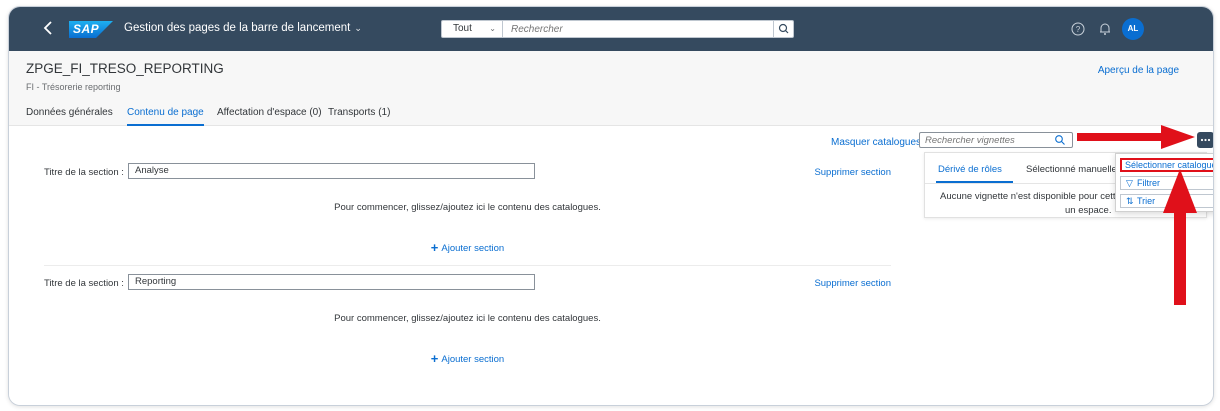 This screenshot has width=1220, height=411. Describe the element at coordinates (86, 29) in the screenshot. I see `logo-text: SAP` at that location.